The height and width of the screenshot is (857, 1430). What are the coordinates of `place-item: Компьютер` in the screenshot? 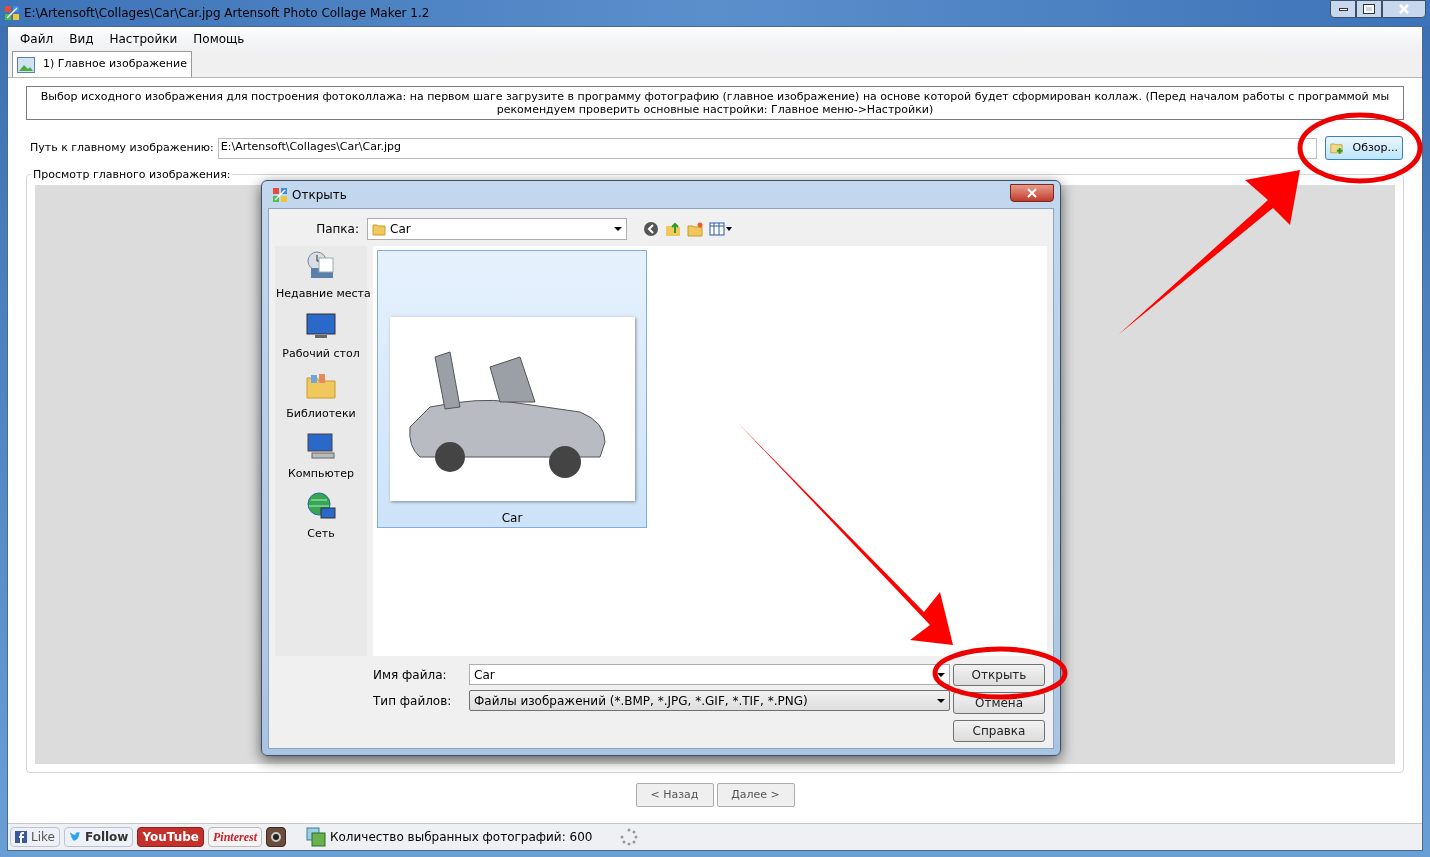 It's located at (321, 473).